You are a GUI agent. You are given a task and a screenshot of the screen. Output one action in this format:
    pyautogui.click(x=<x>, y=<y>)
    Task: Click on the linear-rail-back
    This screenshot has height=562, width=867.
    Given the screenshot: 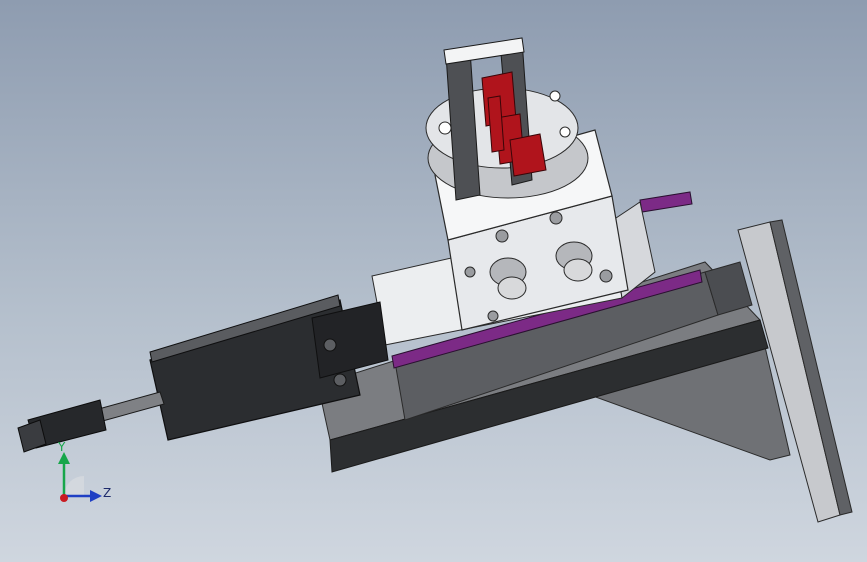 What is the action you would take?
    pyautogui.click(x=666, y=202)
    